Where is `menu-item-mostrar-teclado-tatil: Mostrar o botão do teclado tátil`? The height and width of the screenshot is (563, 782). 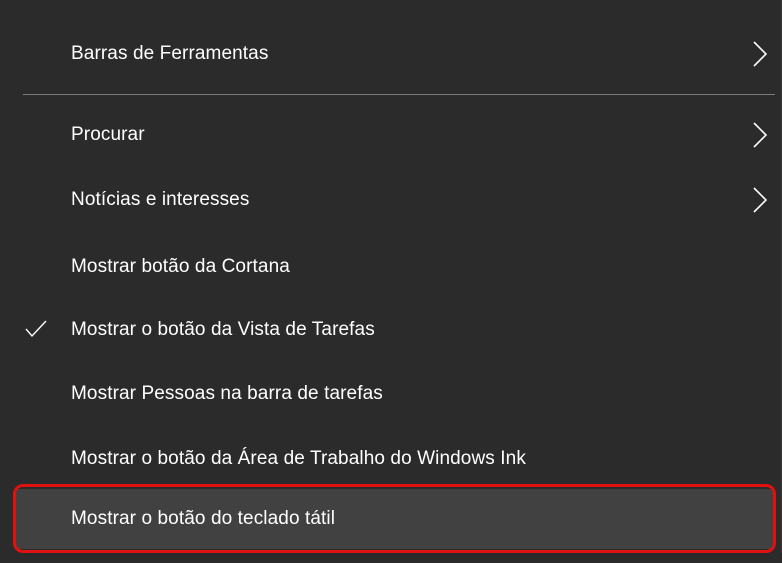
menu-item-mostrar-teclado-tatil: Mostrar o botão do teclado tátil is located at coordinates (394, 519).